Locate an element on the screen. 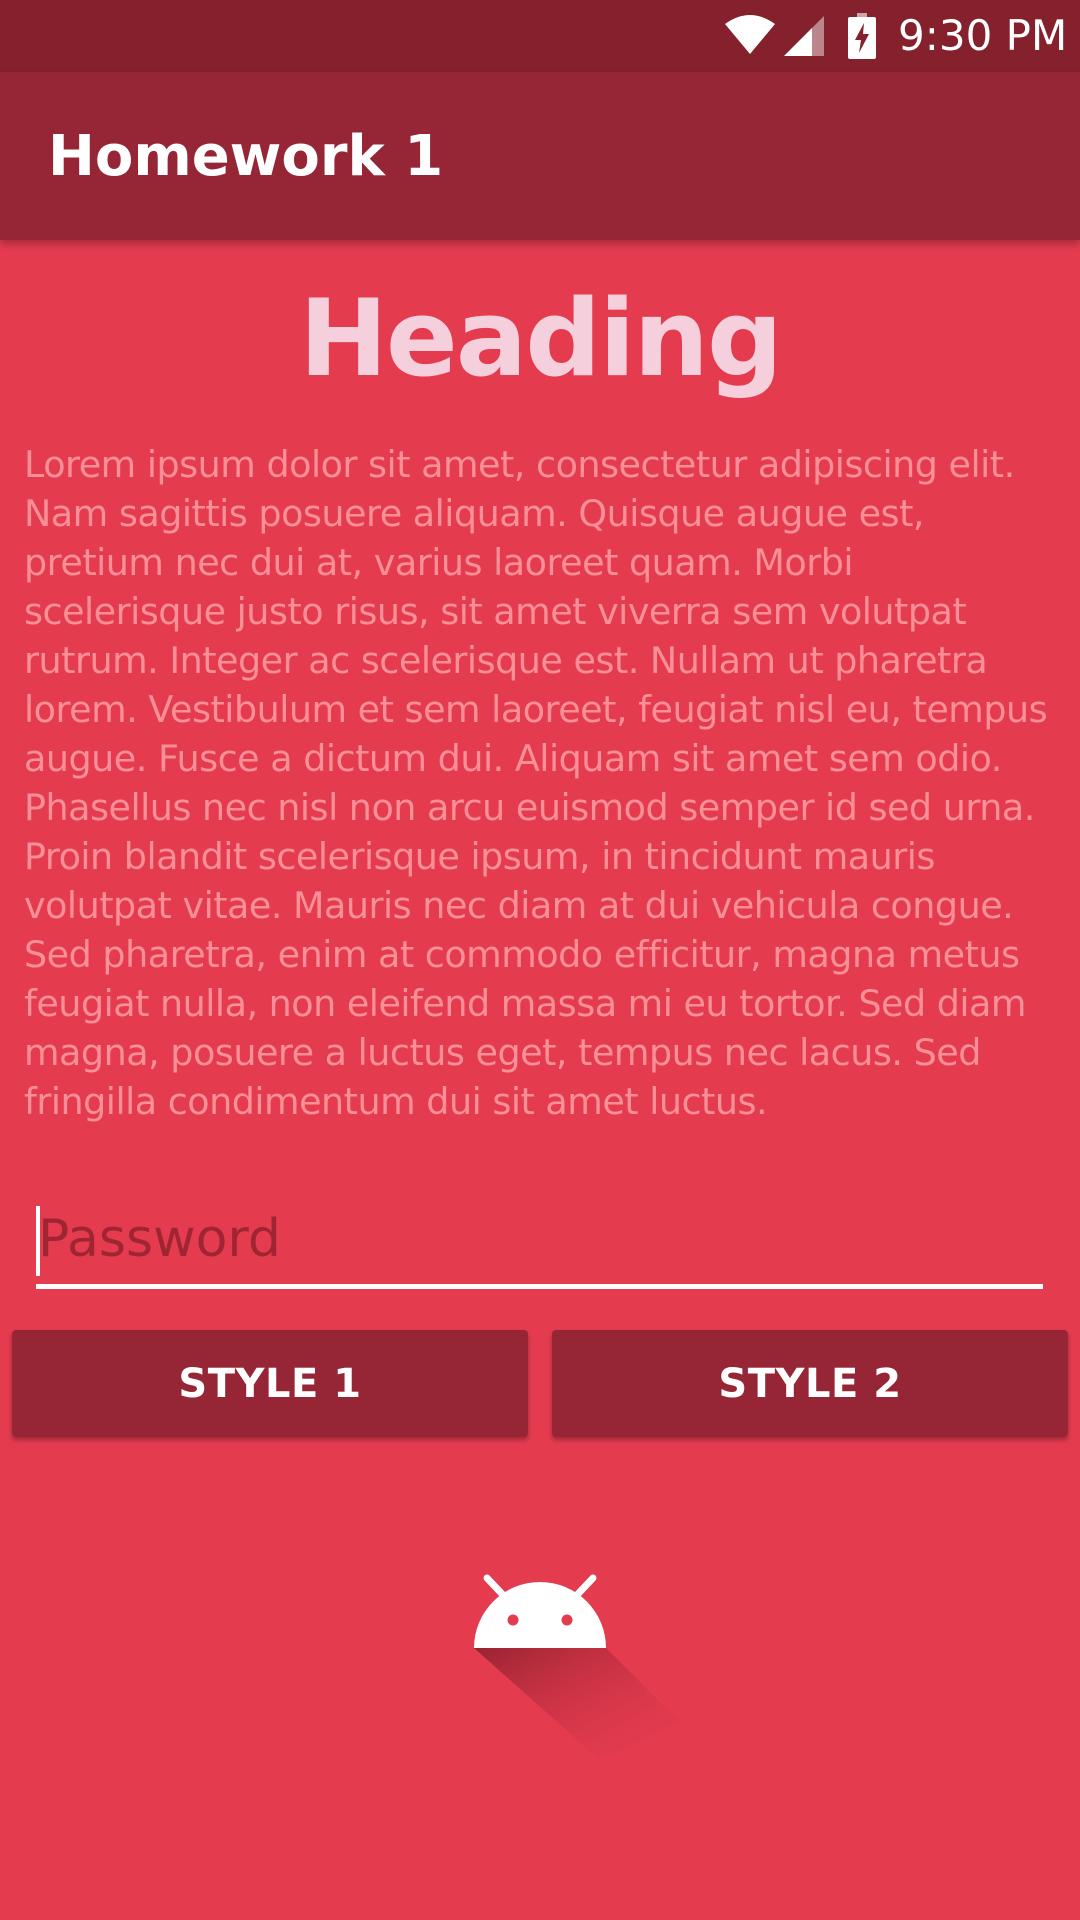 Image resolution: width=1080 pixels, height=1920 pixels. battery-charging-icon is located at coordinates (862, 36).